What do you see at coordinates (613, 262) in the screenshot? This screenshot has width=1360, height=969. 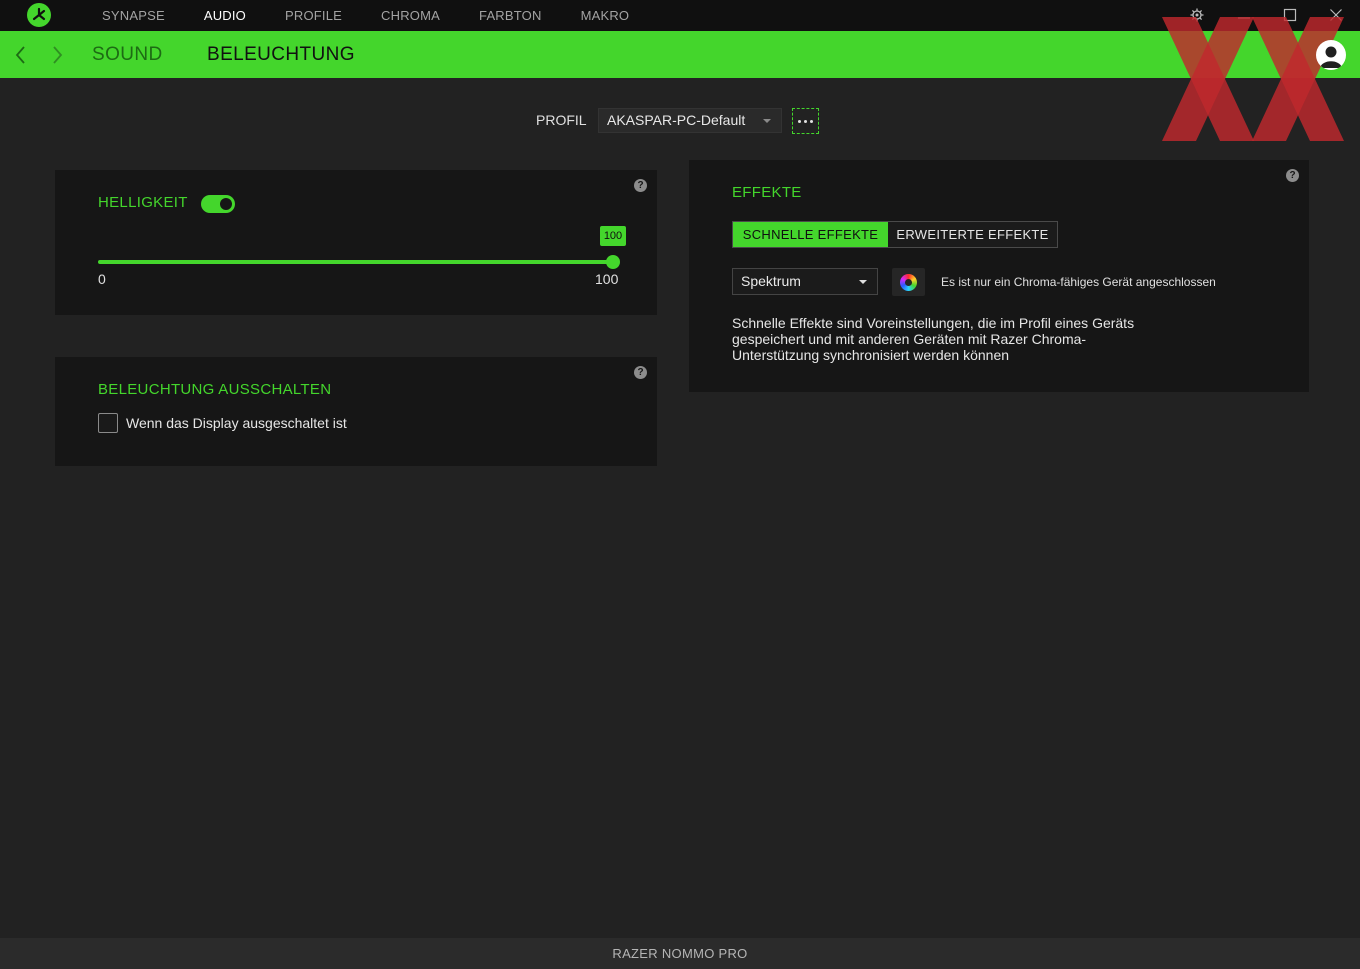 I see `brightness-slider-handle` at bounding box center [613, 262].